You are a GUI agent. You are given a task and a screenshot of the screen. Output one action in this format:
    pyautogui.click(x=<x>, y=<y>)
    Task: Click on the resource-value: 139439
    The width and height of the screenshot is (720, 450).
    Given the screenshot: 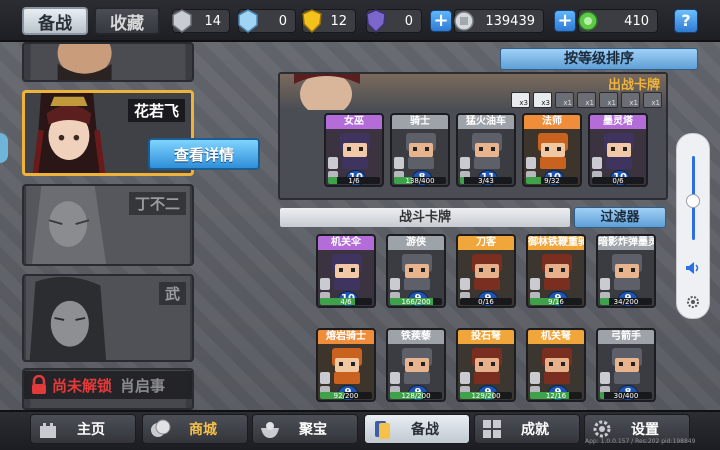 What is the action you would take?
    pyautogui.click(x=510, y=21)
    